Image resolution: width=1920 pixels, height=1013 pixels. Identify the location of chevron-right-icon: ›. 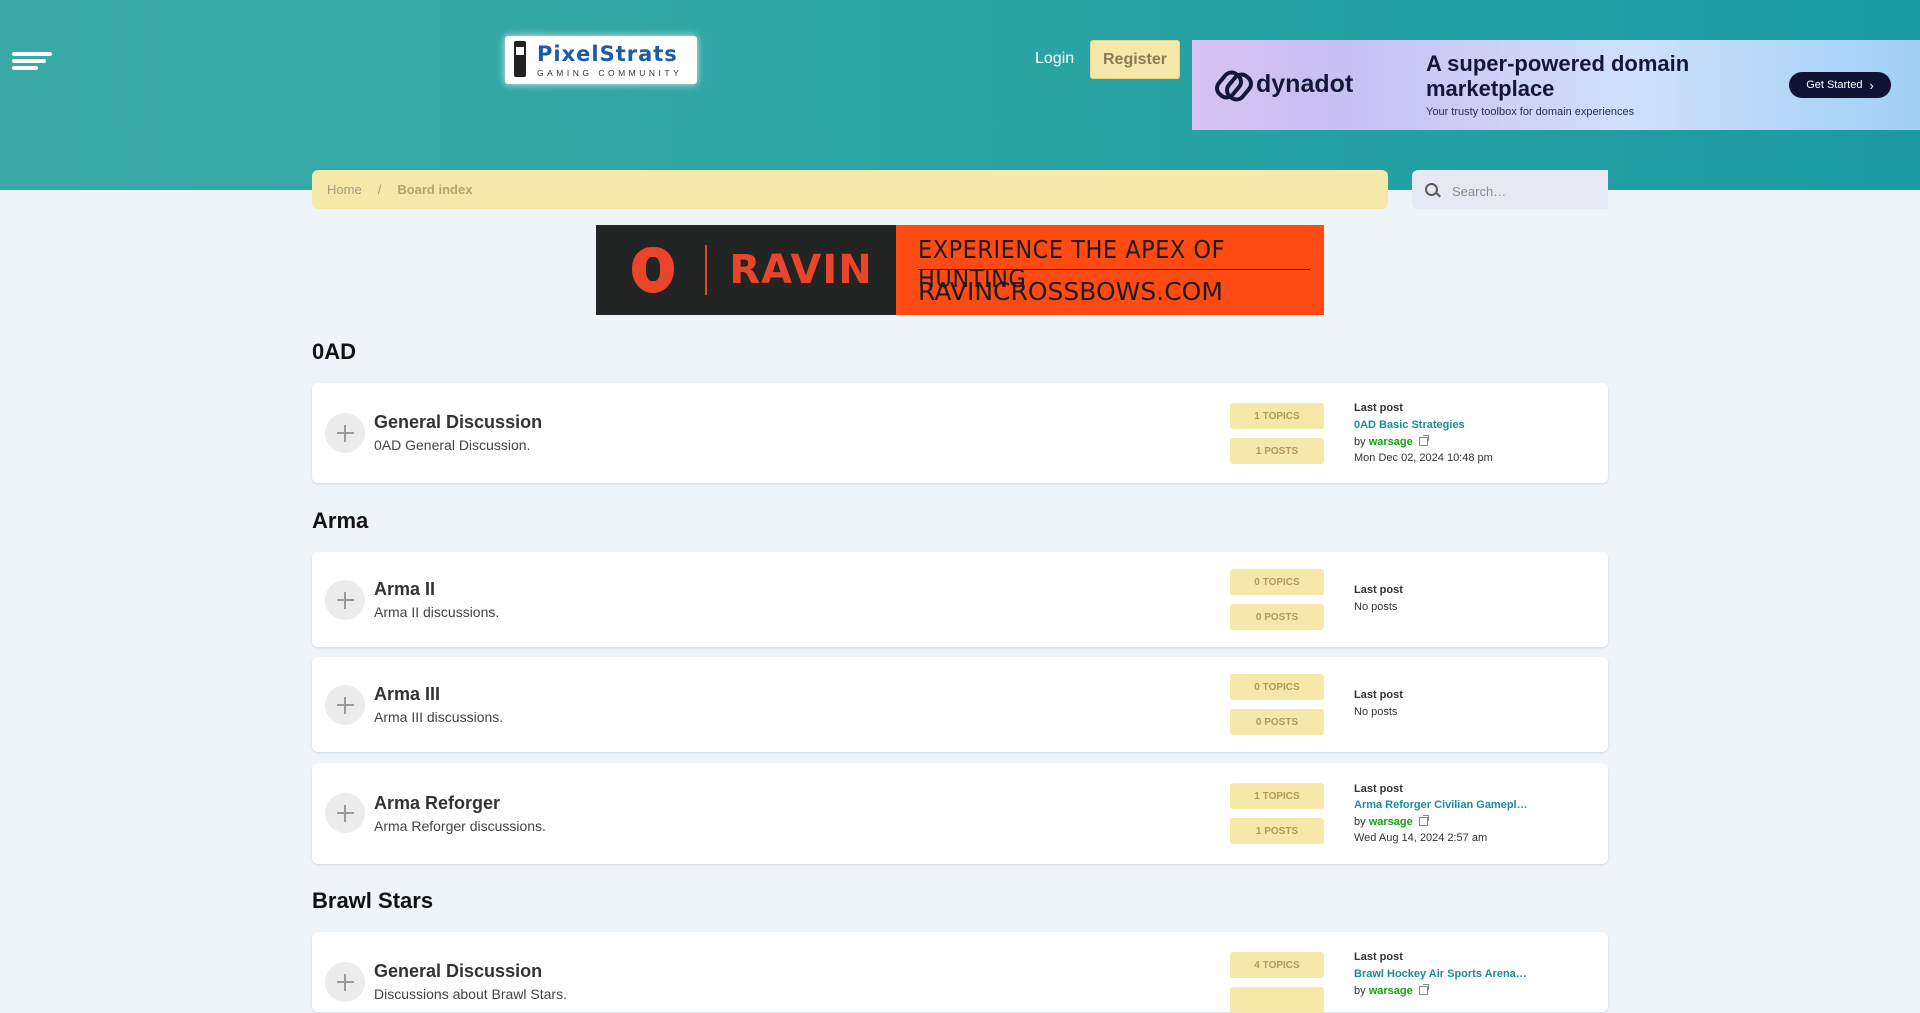
(1871, 85).